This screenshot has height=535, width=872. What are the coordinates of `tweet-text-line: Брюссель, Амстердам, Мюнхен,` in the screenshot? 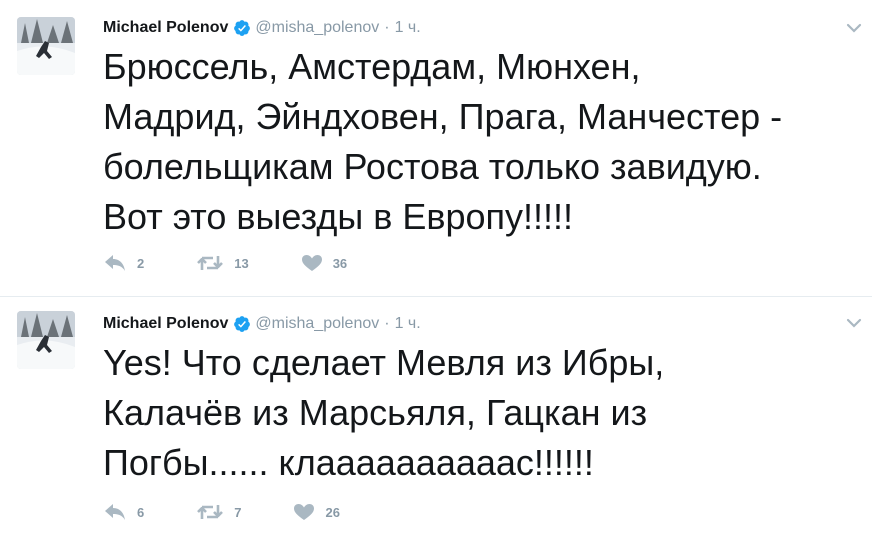 It's located at (372, 66).